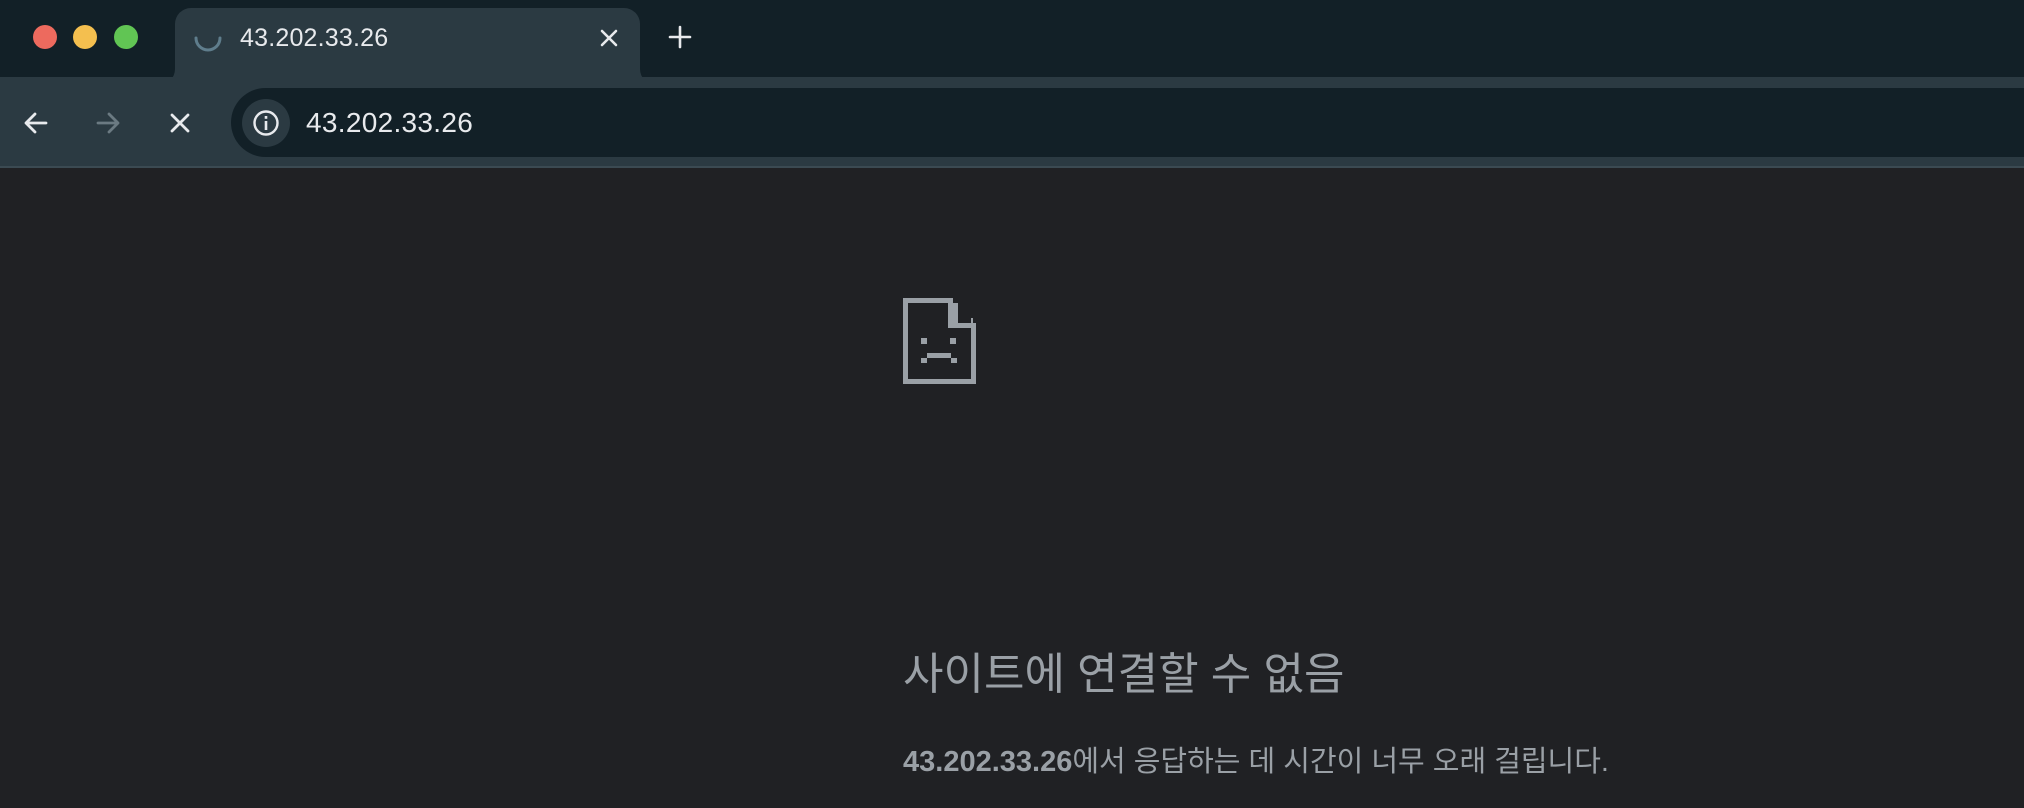 The image size is (2024, 808). I want to click on forward-button, so click(108, 123).